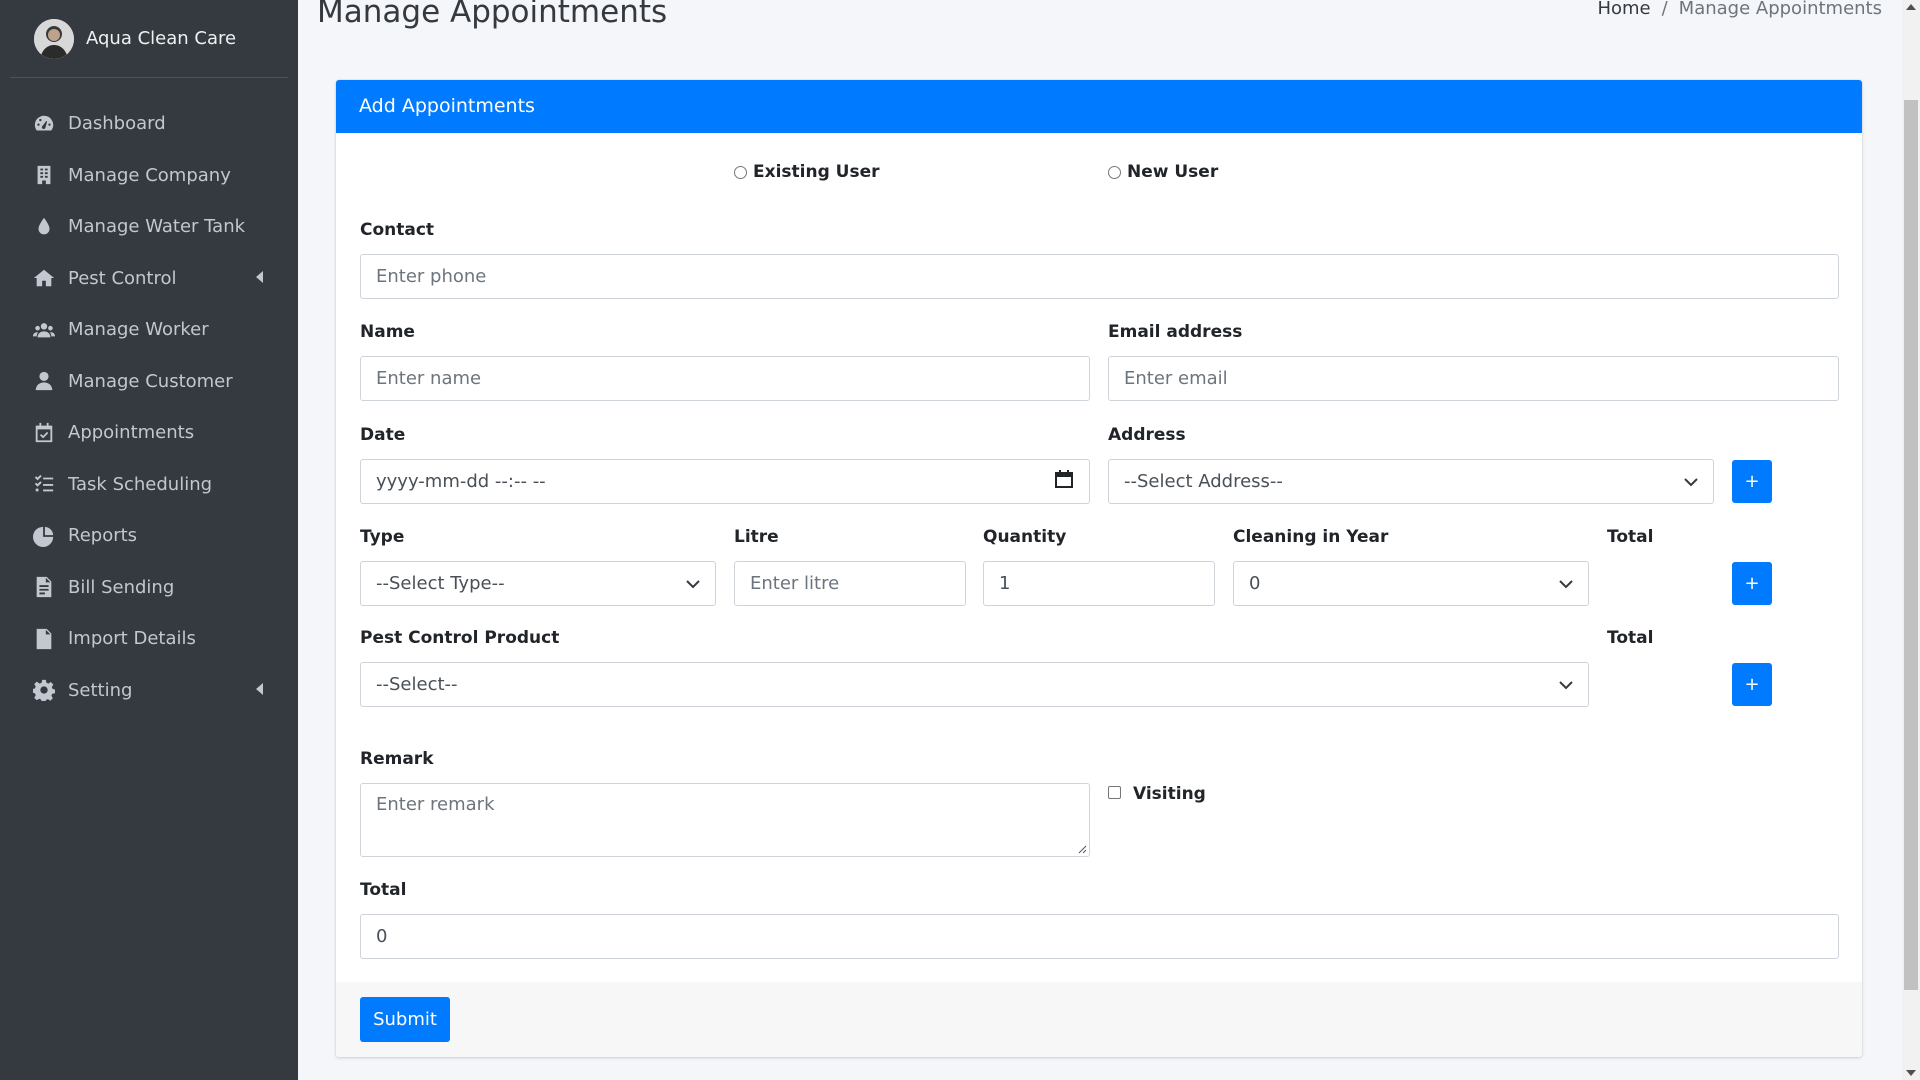 Image resolution: width=1920 pixels, height=1080 pixels. Describe the element at coordinates (121, 587) in the screenshot. I see `sidebar-item-label: Bill Sending` at that location.